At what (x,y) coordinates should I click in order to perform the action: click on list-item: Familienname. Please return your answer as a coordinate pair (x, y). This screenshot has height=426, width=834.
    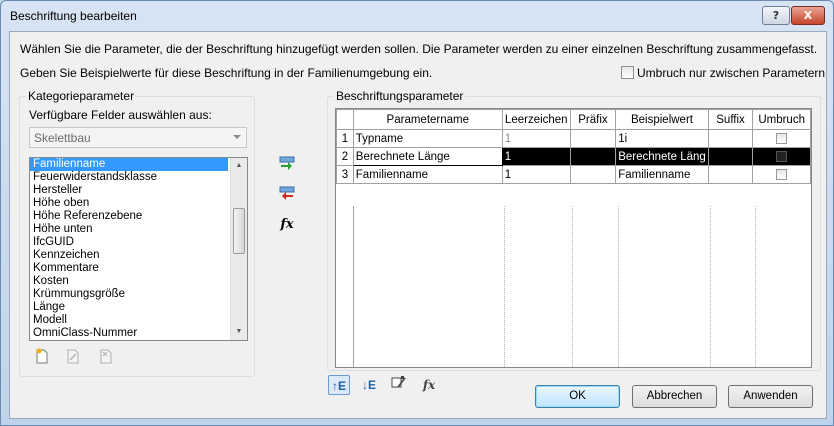
    Looking at the image, I should click on (129, 164).